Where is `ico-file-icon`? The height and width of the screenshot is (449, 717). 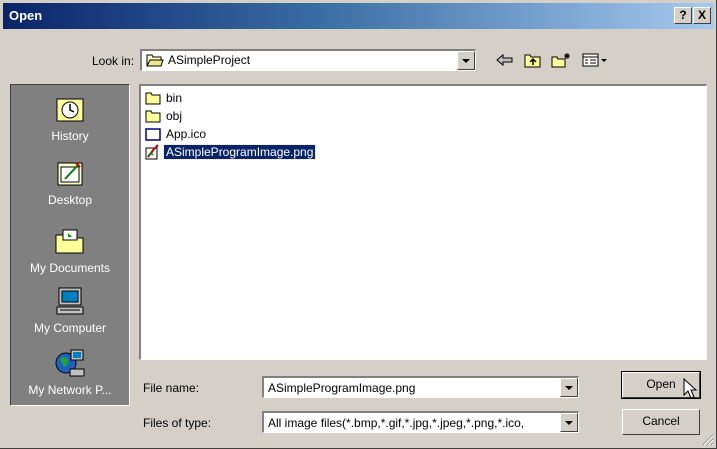 ico-file-icon is located at coordinates (153, 134).